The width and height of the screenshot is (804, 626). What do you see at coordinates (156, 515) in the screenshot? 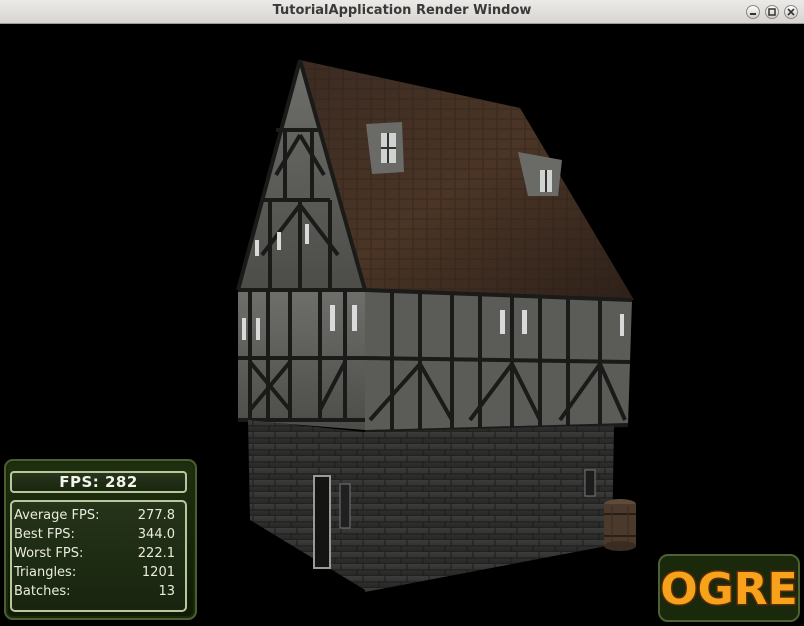
I see `stat-value: 277.8` at bounding box center [156, 515].